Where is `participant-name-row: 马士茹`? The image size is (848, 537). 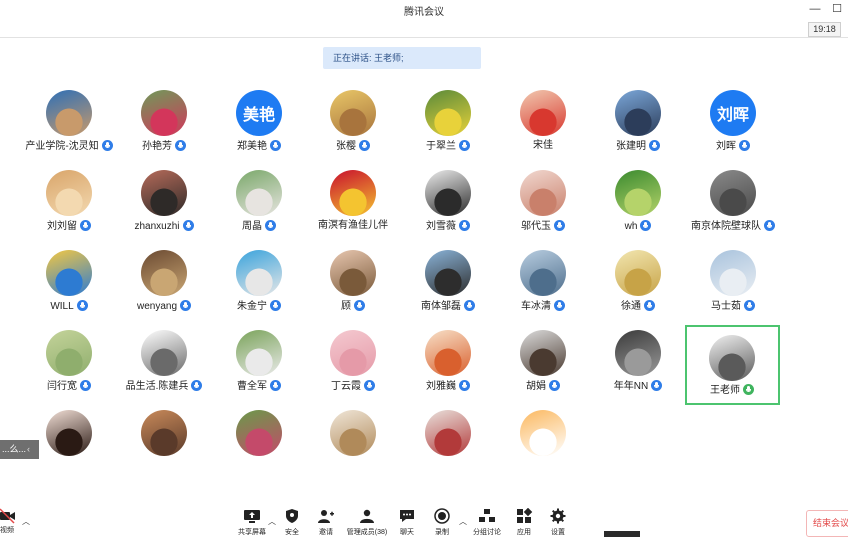
participant-name-row: 马士茹 is located at coordinates (733, 306).